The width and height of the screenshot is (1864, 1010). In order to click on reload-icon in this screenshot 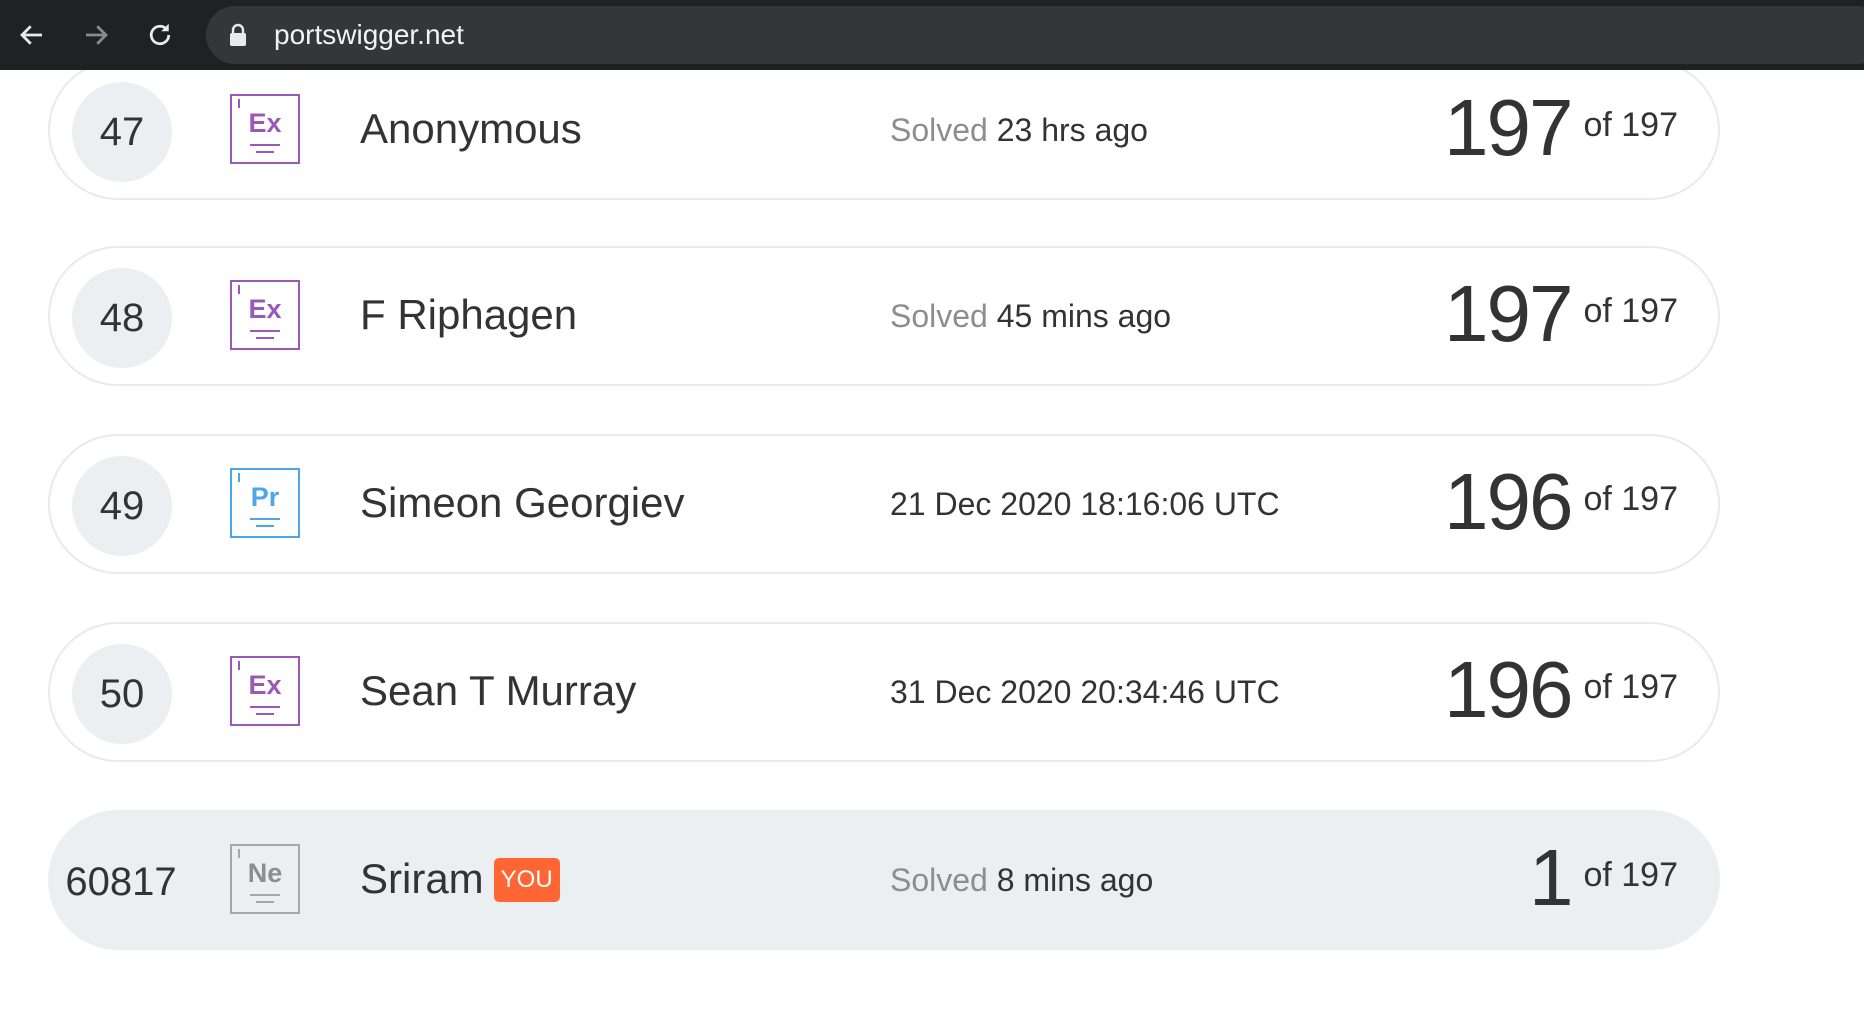, I will do `click(160, 34)`.